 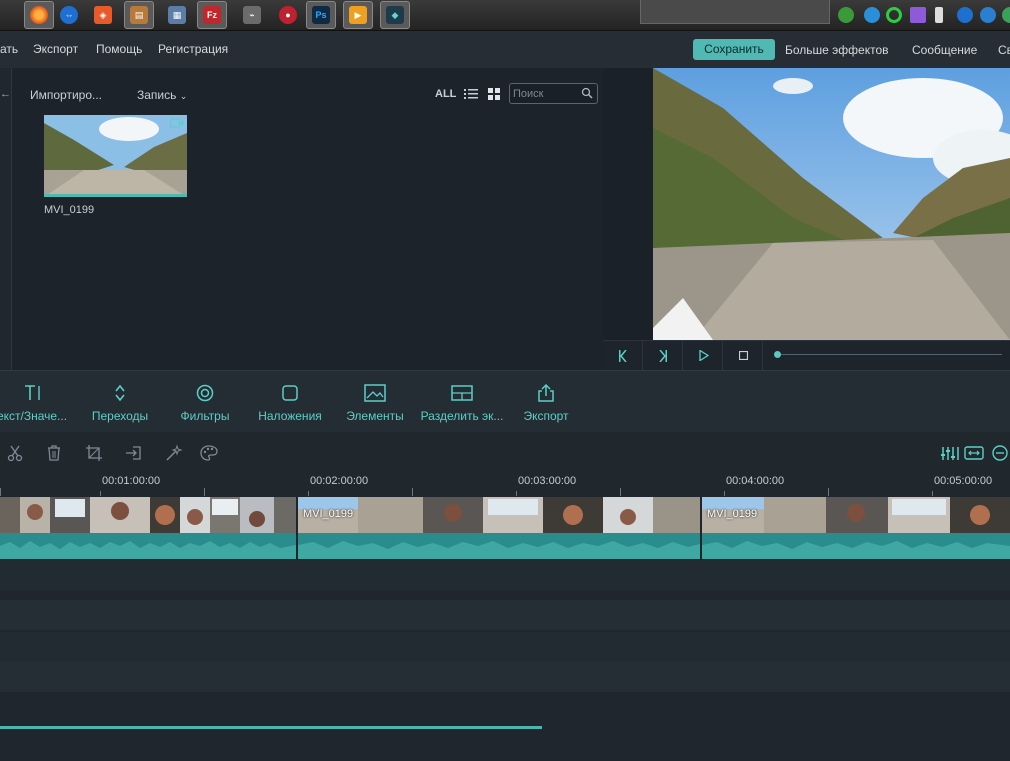 I want to click on transitions-icon, so click(x=120, y=393).